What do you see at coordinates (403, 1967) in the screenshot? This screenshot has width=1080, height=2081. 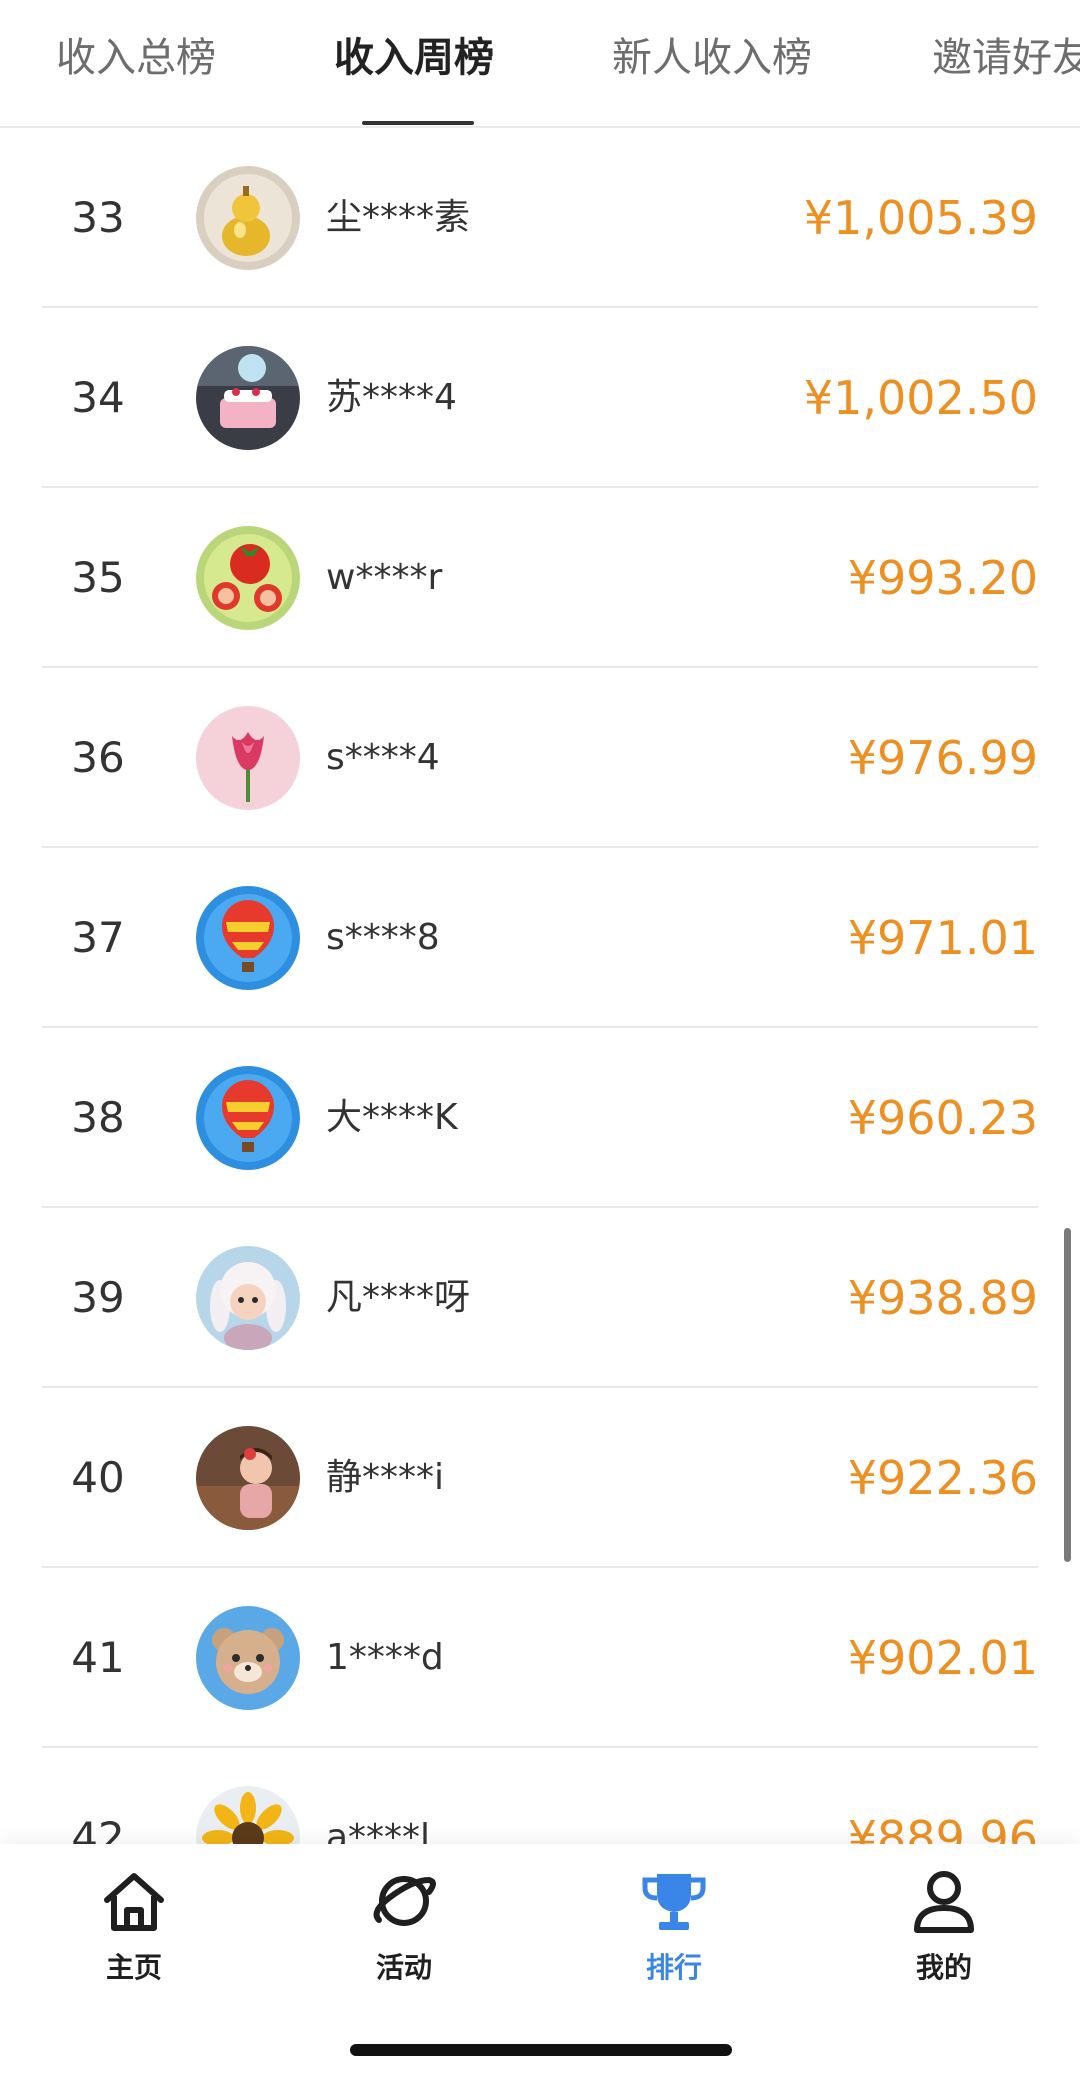 I see `nav-activity-label: 活动` at bounding box center [403, 1967].